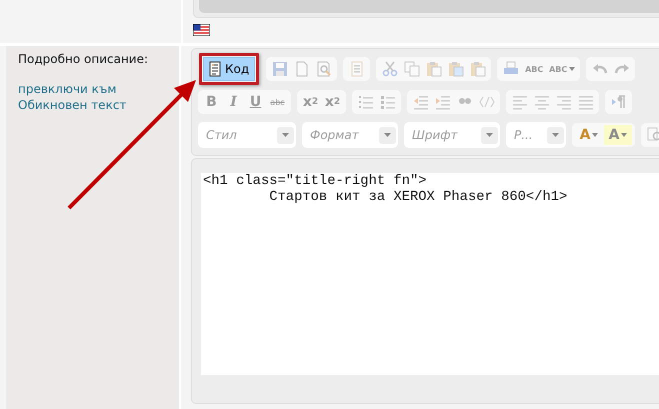 The width and height of the screenshot is (659, 409). Describe the element at coordinates (302, 69) in the screenshot. I see `page-icon` at that location.